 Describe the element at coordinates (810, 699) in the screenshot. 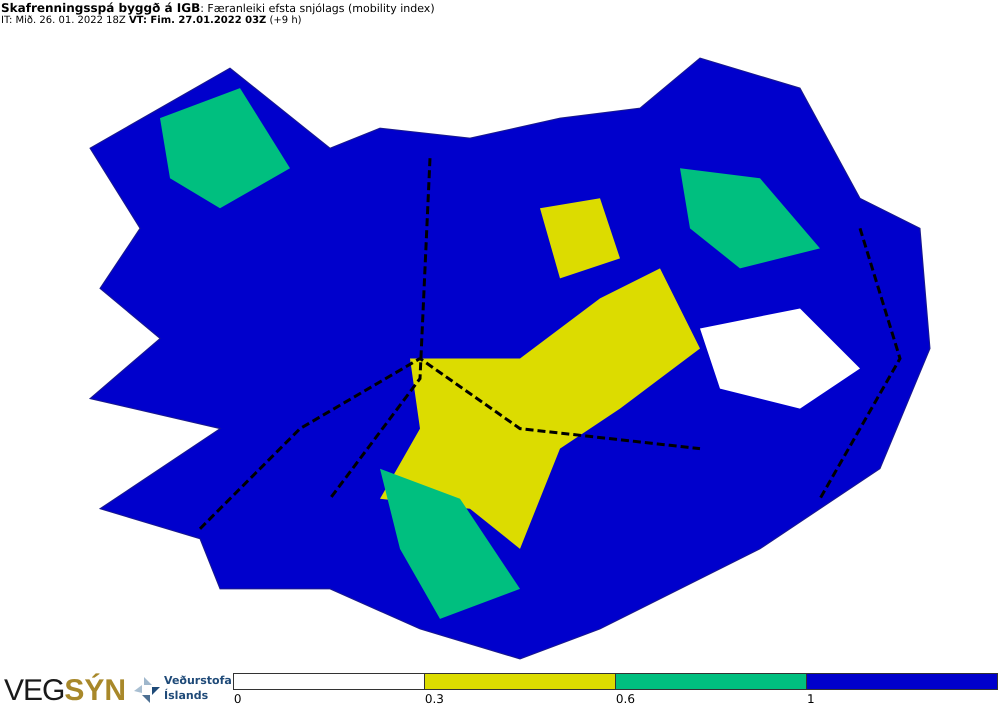

I see `scale-label: 1` at that location.